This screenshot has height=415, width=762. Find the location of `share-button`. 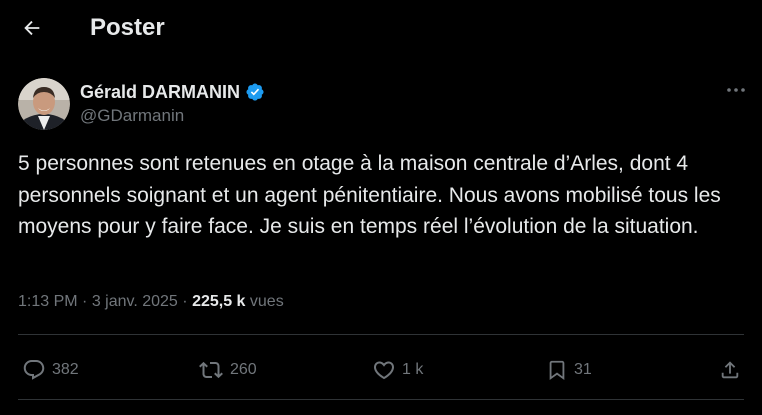

share-button is located at coordinates (730, 370).